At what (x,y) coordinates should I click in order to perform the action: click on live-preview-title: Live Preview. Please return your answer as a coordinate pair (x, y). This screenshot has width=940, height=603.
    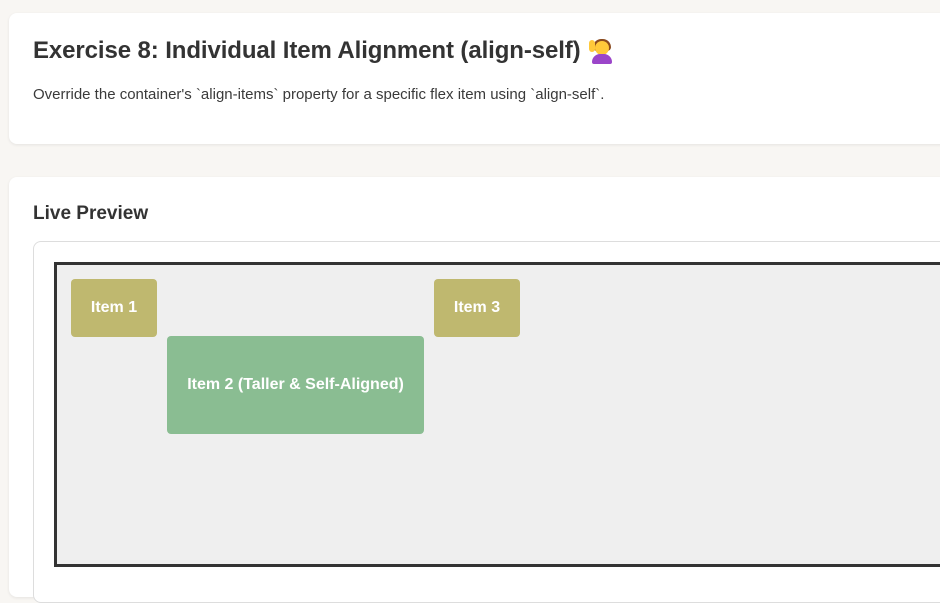
    Looking at the image, I should click on (91, 213).